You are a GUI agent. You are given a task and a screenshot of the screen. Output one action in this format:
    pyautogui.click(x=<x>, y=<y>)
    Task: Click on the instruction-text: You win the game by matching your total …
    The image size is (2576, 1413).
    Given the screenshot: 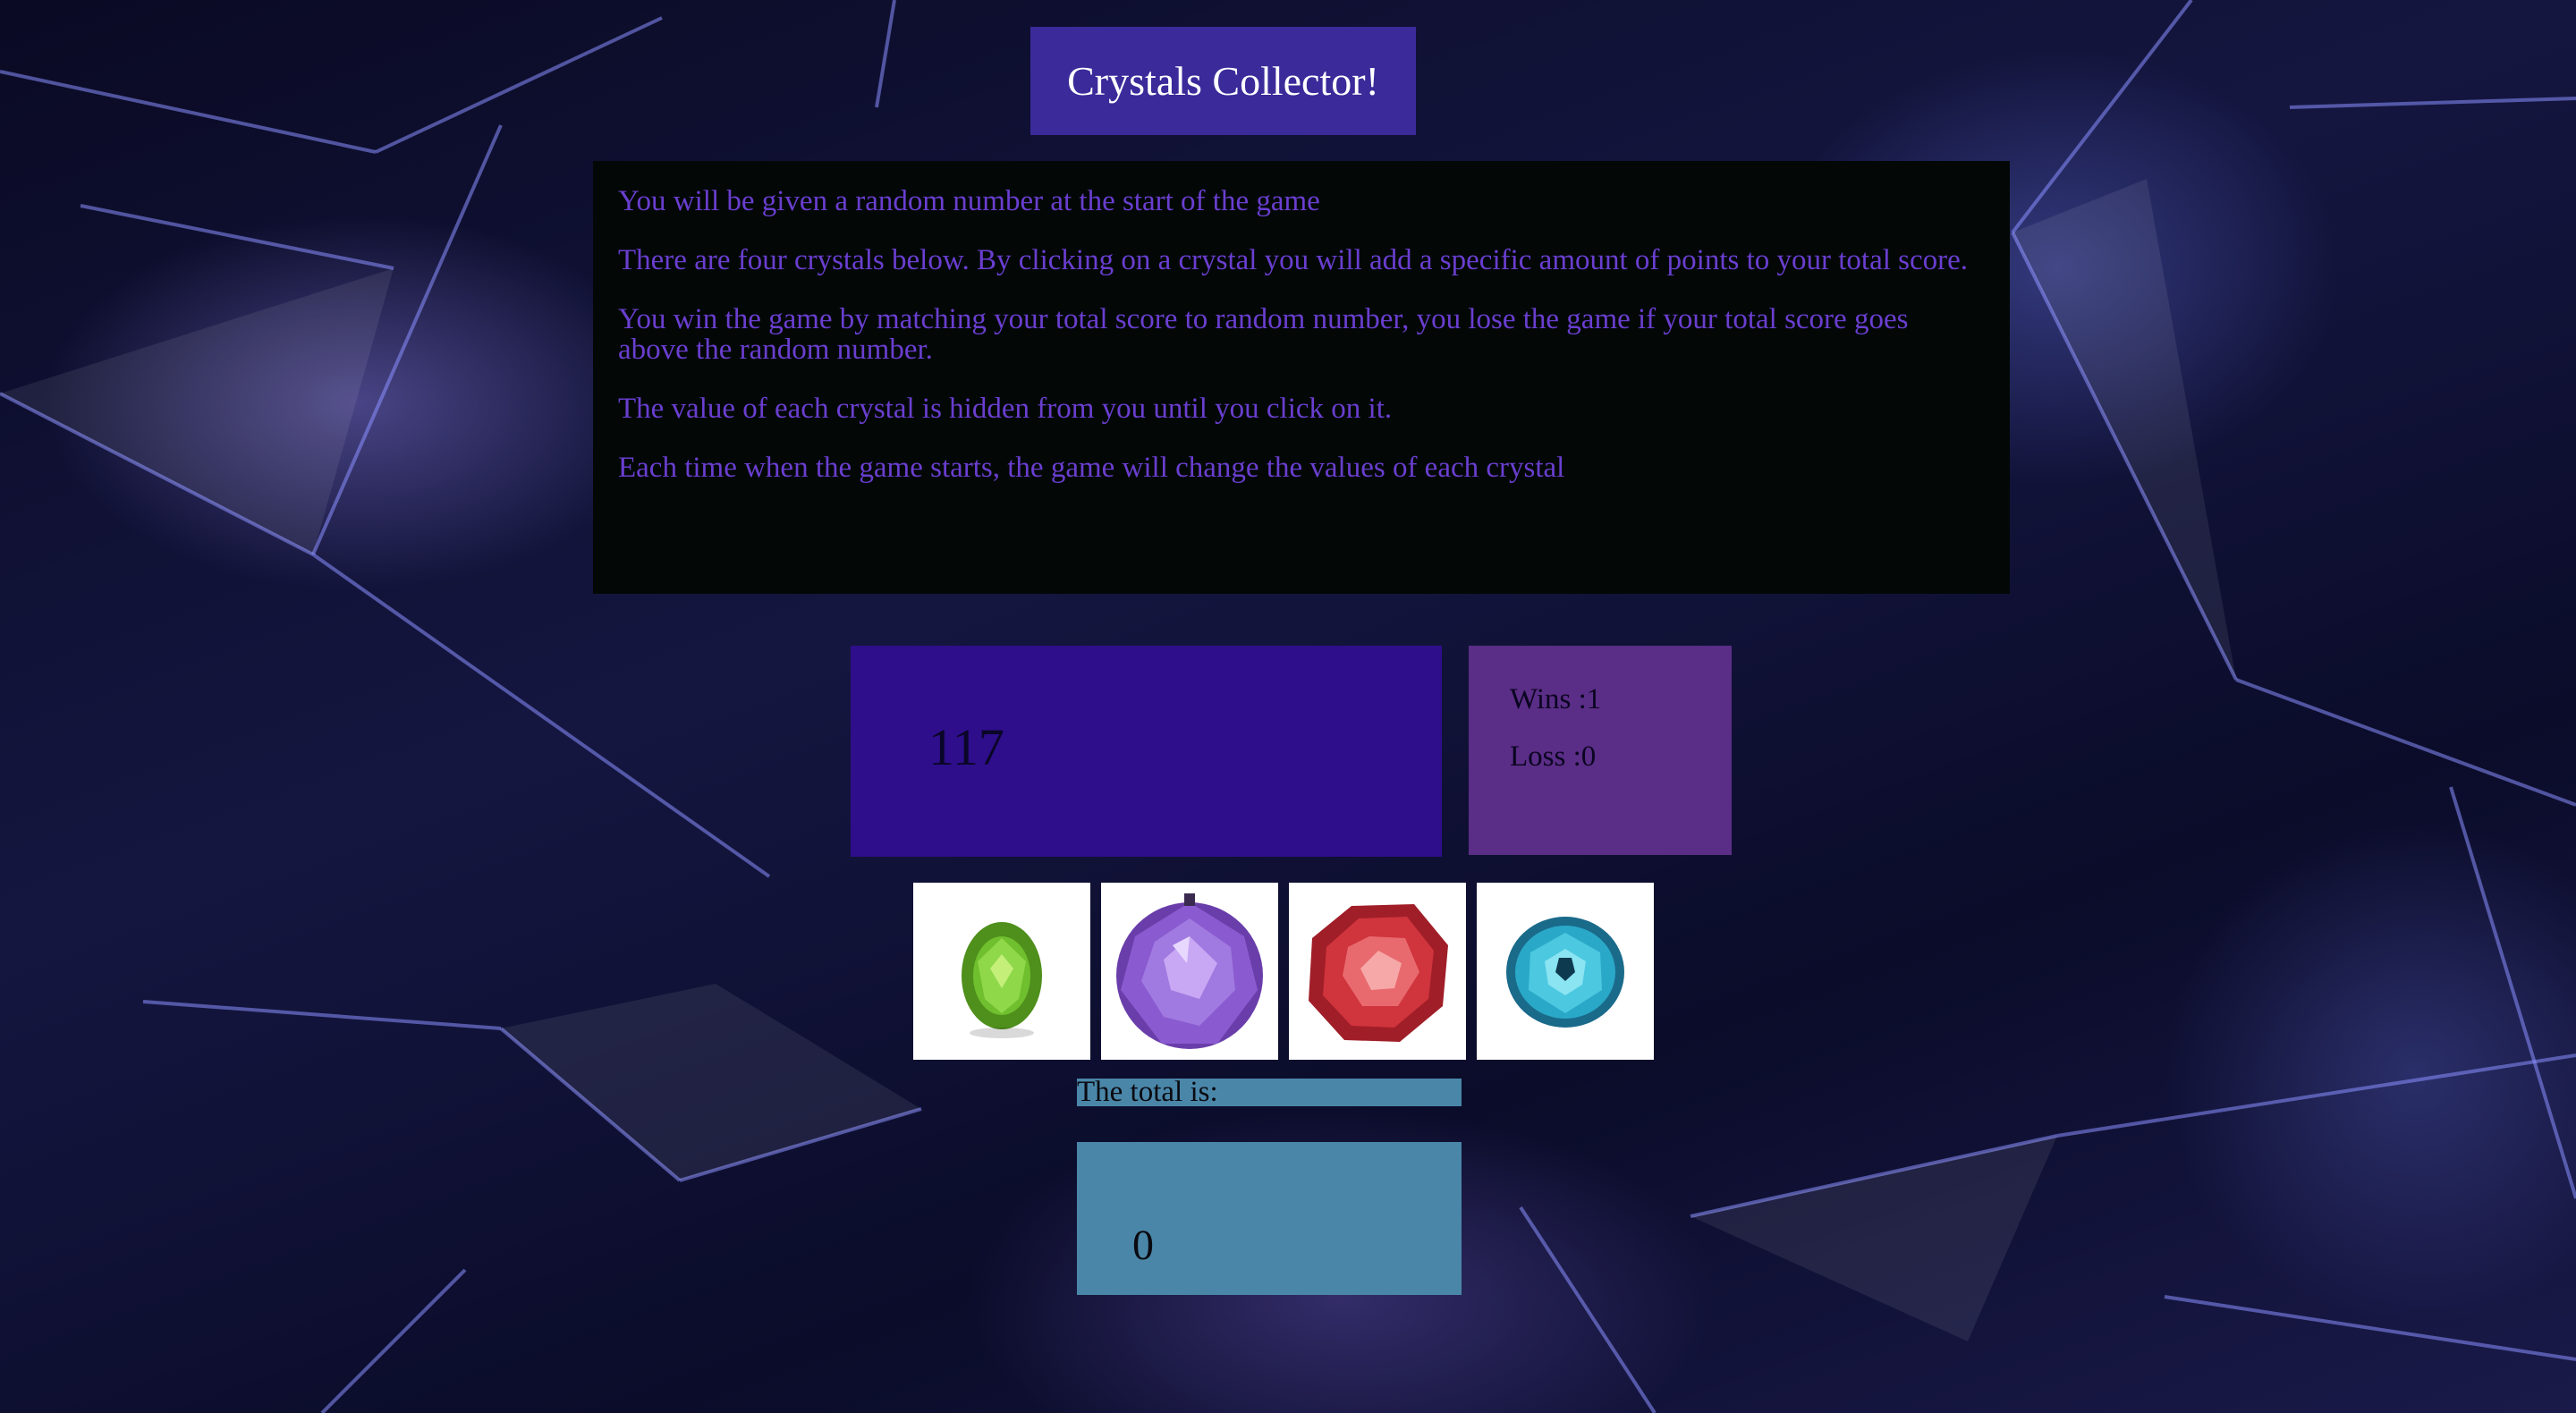 What is the action you would take?
    pyautogui.click(x=1263, y=334)
    